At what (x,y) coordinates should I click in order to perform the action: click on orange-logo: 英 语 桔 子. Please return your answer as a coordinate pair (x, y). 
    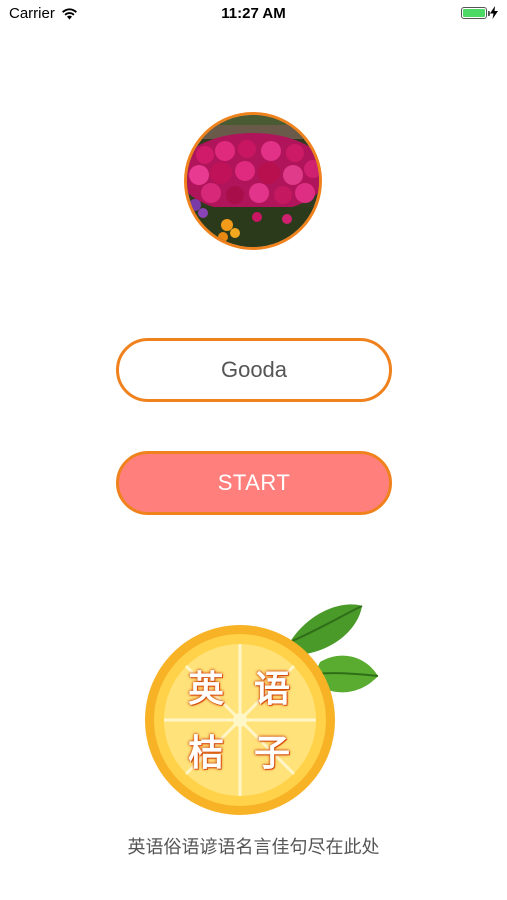
    Looking at the image, I should click on (262, 712).